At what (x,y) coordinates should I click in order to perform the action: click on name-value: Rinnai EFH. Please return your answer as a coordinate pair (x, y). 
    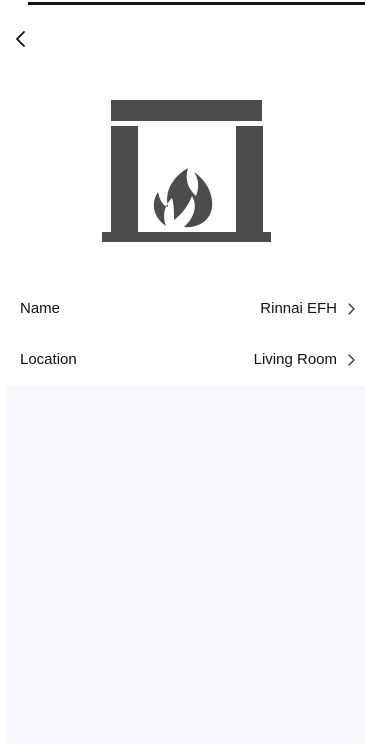
    Looking at the image, I should click on (298, 308).